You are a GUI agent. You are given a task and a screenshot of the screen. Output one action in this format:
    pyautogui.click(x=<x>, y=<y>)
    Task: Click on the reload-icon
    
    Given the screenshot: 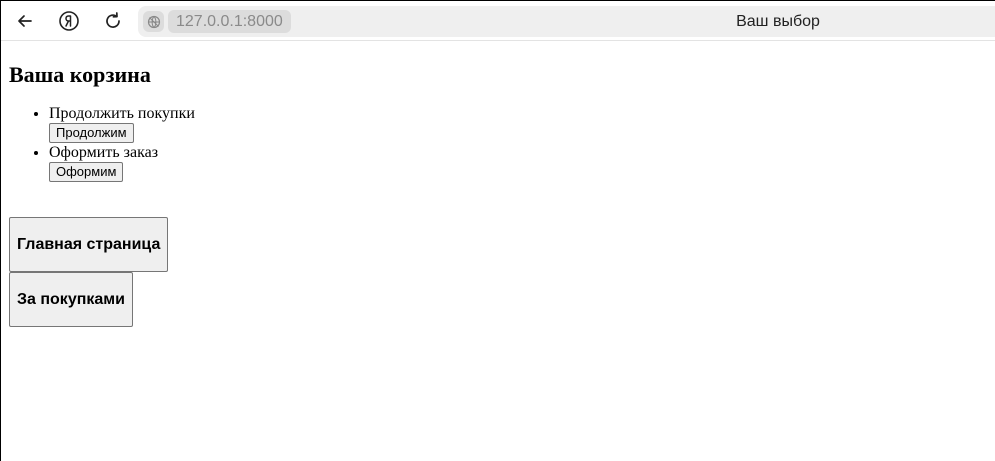 What is the action you would take?
    pyautogui.click(x=113, y=20)
    